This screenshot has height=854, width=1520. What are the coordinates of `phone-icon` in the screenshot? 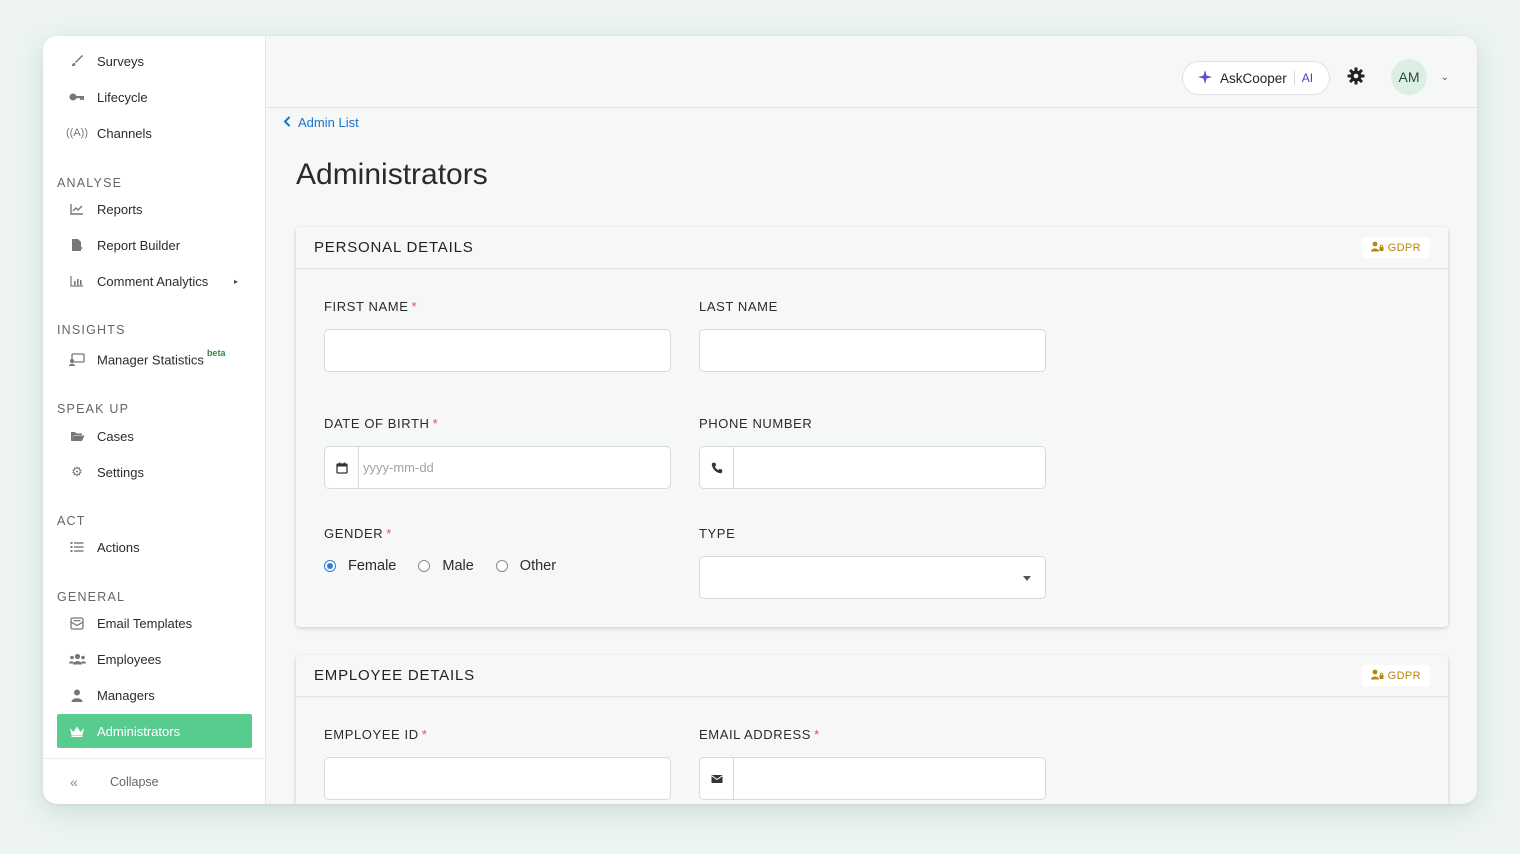 It's located at (717, 467).